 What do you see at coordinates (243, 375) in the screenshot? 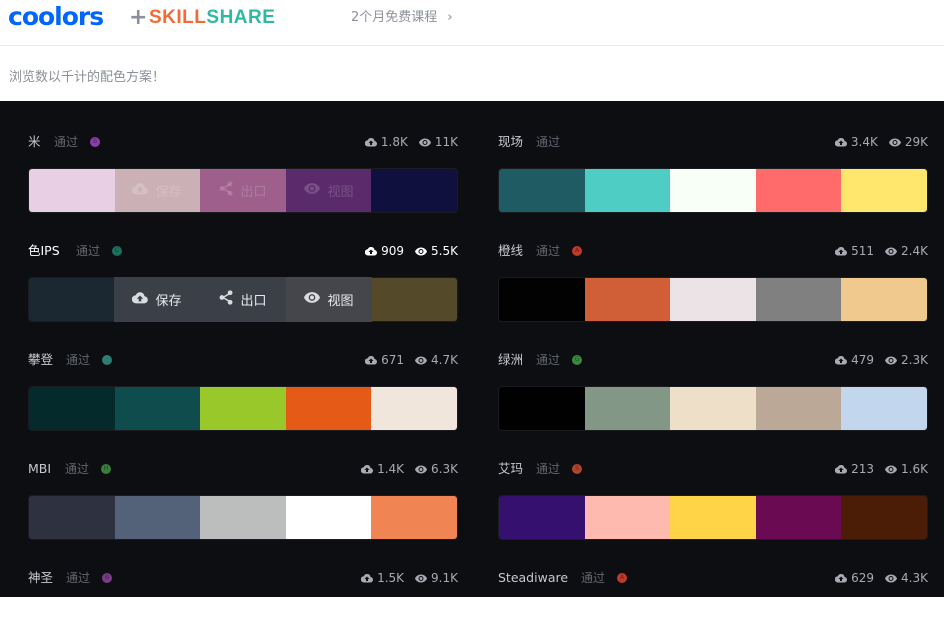
I see `palette-card: 攀登 通过 671 4.7K` at bounding box center [243, 375].